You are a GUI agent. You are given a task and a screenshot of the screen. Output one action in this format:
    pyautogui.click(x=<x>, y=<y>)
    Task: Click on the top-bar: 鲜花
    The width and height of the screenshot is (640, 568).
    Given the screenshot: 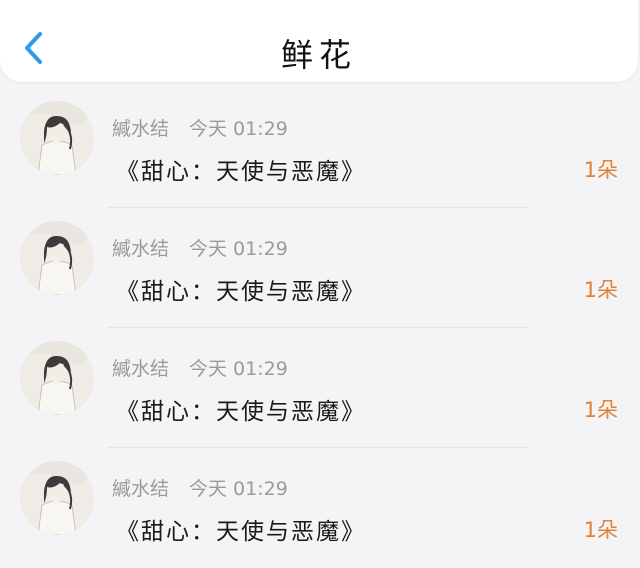 What is the action you would take?
    pyautogui.click(x=319, y=41)
    